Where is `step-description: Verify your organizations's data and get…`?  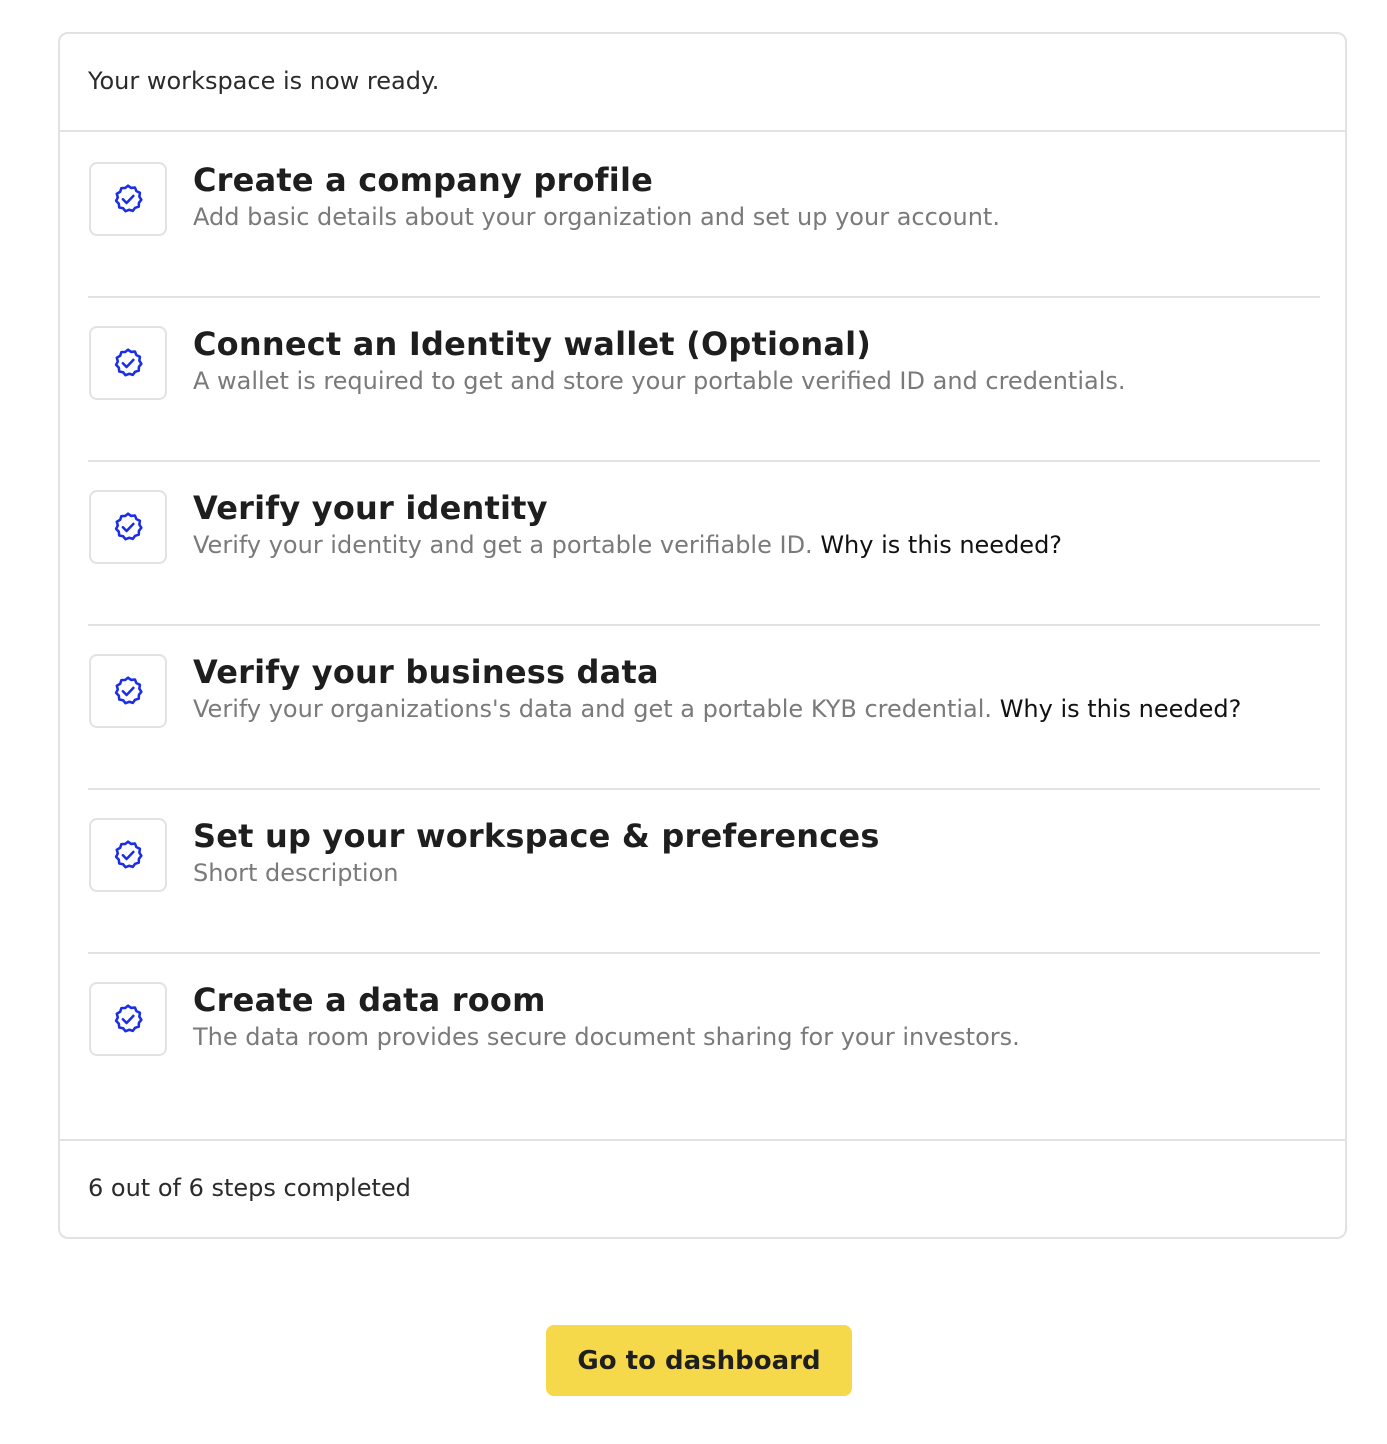
step-description: Verify your organizations's data and get… is located at coordinates (756, 709).